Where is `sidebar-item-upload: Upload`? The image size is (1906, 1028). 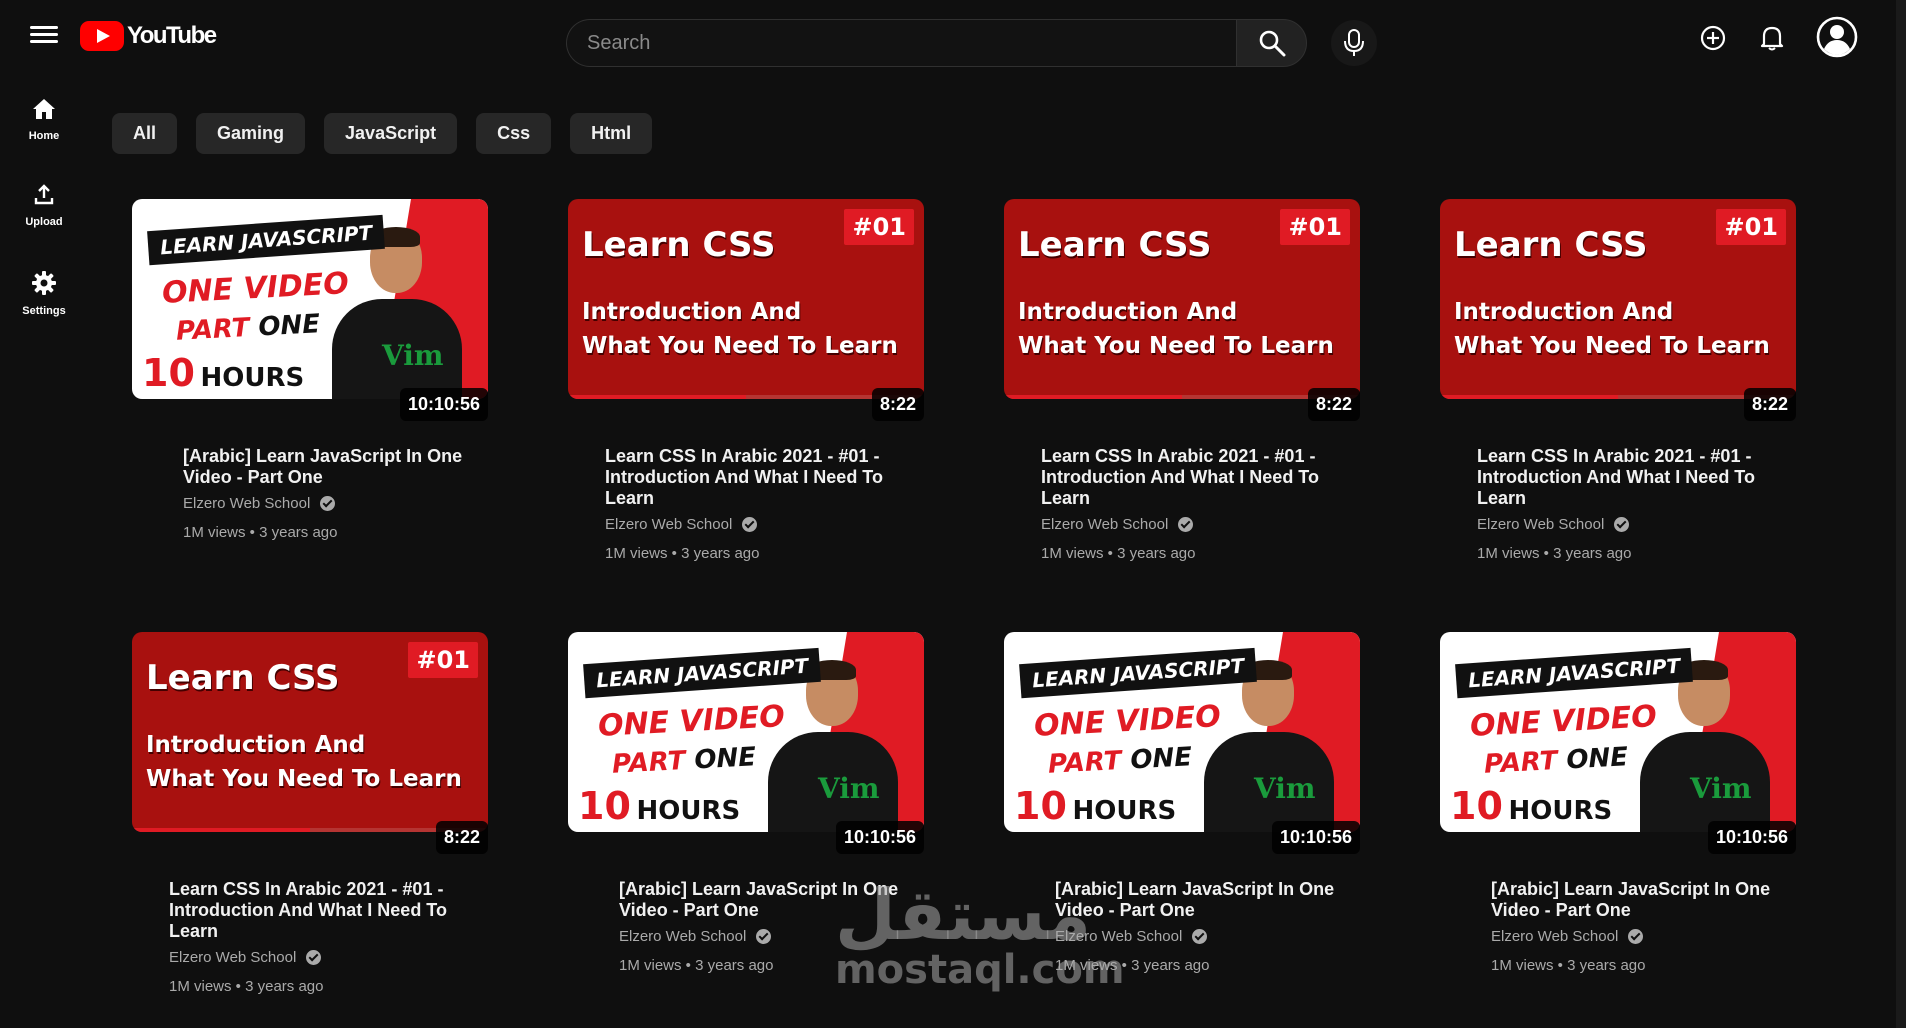
sidebar-item-upload: Upload is located at coordinates (44, 206).